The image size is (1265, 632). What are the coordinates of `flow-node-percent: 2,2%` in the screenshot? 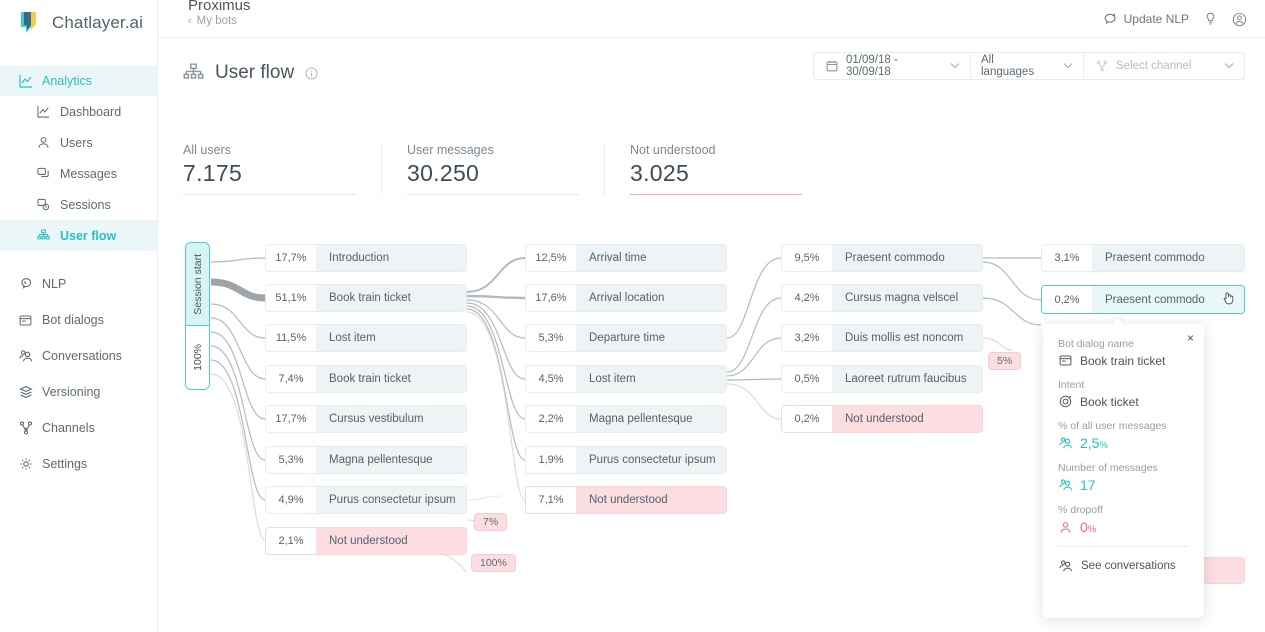 It's located at (551, 419).